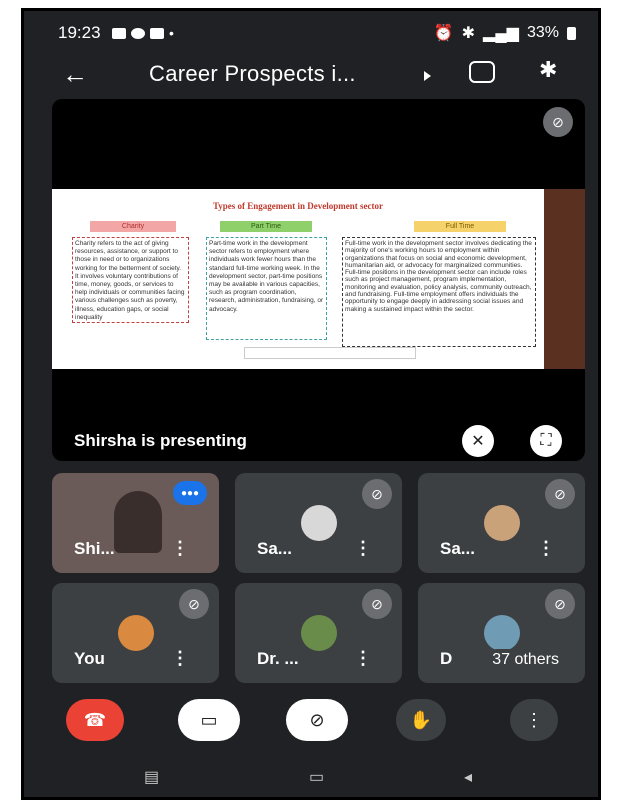  Describe the element at coordinates (446, 658) in the screenshot. I see `participant-name: D` at that location.